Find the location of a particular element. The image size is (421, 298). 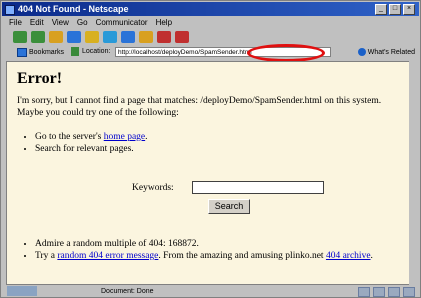

navigation-toolbar is located at coordinates (212, 37).